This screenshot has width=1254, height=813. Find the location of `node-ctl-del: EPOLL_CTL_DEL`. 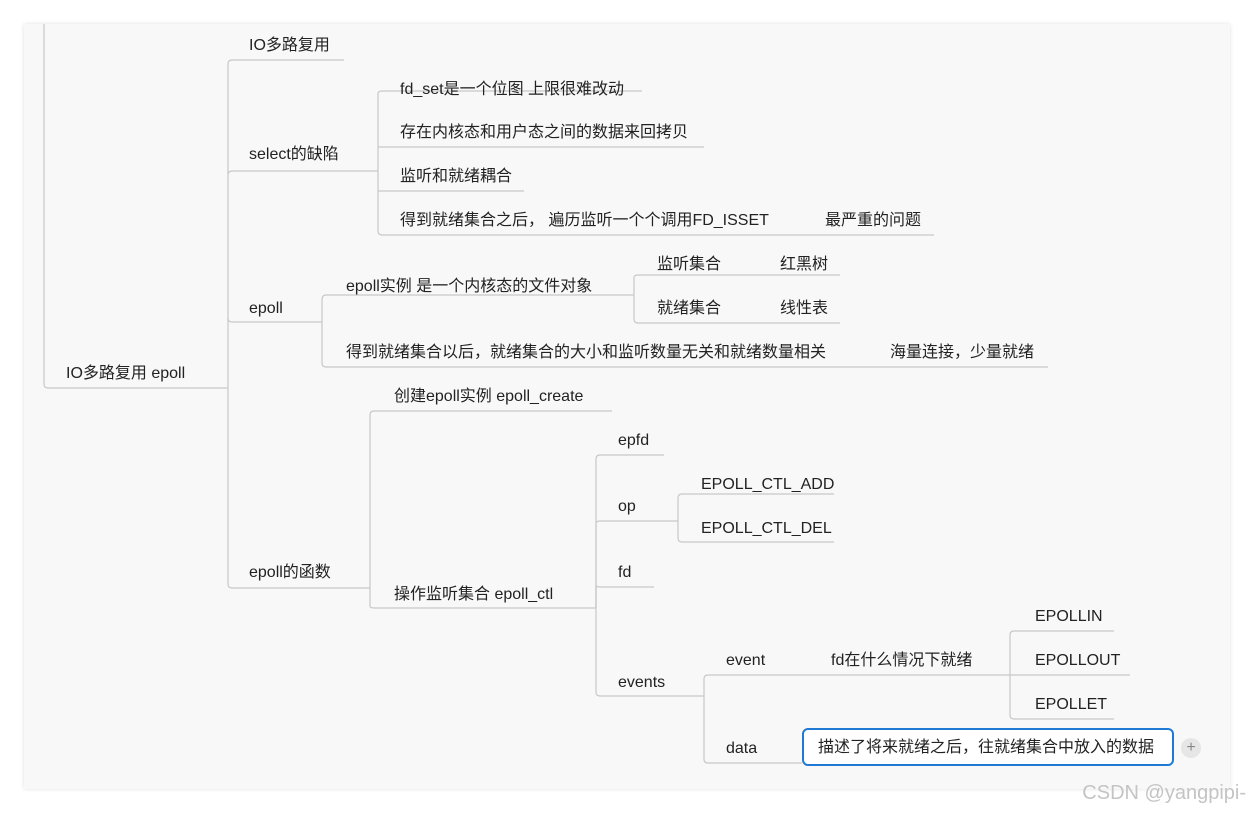

node-ctl-del: EPOLL_CTL_DEL is located at coordinates (766, 529).